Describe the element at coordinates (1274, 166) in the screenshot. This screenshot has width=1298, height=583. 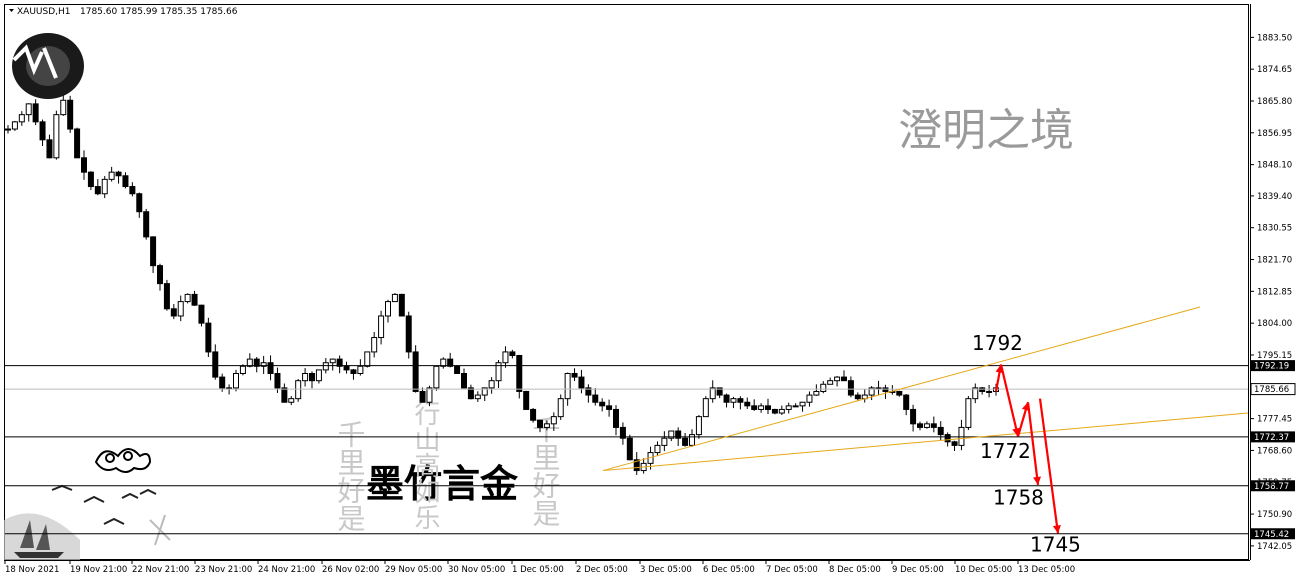
I see `y-tick-label: 1848.10` at that location.